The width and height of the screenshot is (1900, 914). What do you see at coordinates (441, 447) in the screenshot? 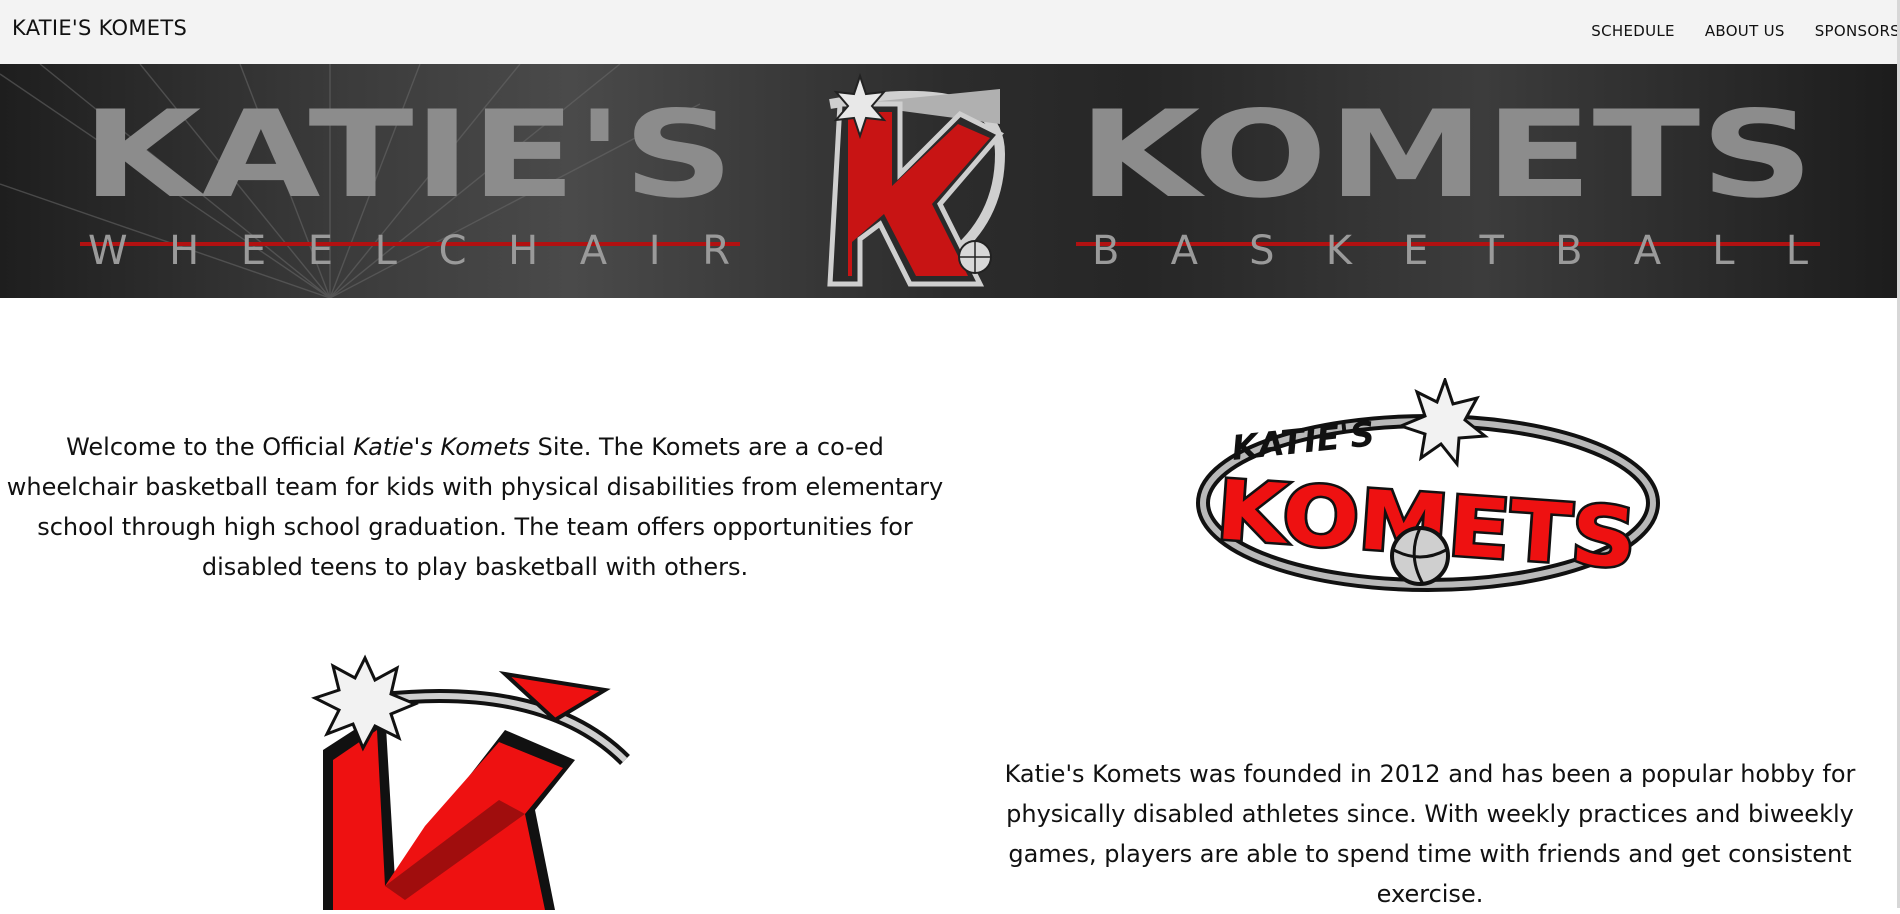
I see `intro-team-name: Katie's Komets` at bounding box center [441, 447].